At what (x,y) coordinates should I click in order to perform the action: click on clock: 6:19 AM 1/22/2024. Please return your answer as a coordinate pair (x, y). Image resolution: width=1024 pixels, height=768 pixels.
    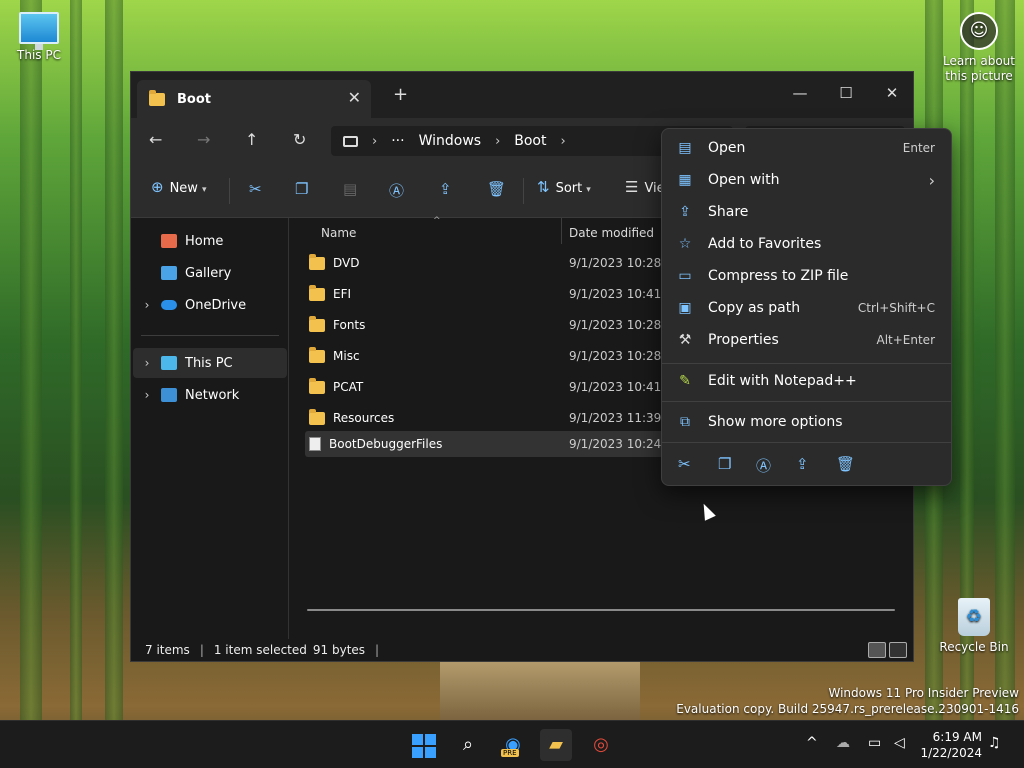
    Looking at the image, I should click on (951, 745).